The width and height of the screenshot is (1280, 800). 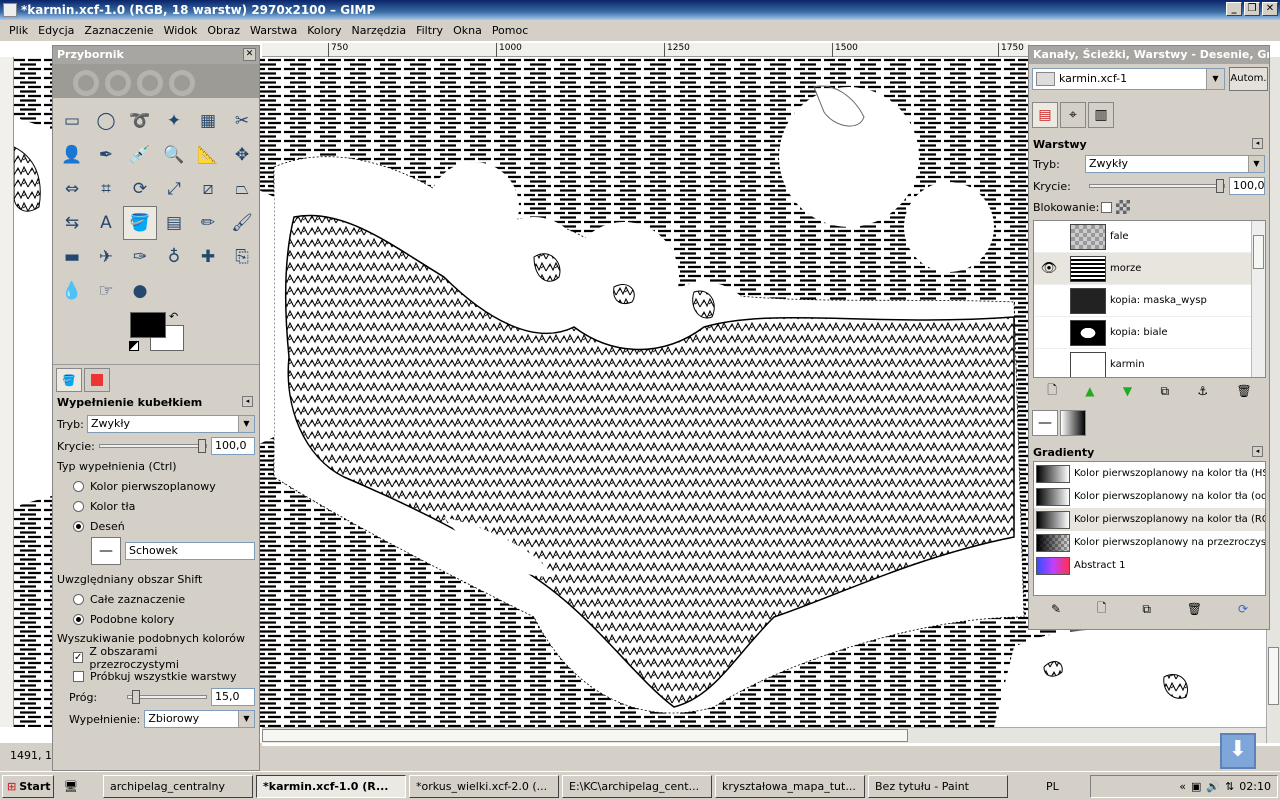 What do you see at coordinates (1149, 542) in the screenshot?
I see `gradient-item: Kolor pierwszoplanowy na przezroczystość` at bounding box center [1149, 542].